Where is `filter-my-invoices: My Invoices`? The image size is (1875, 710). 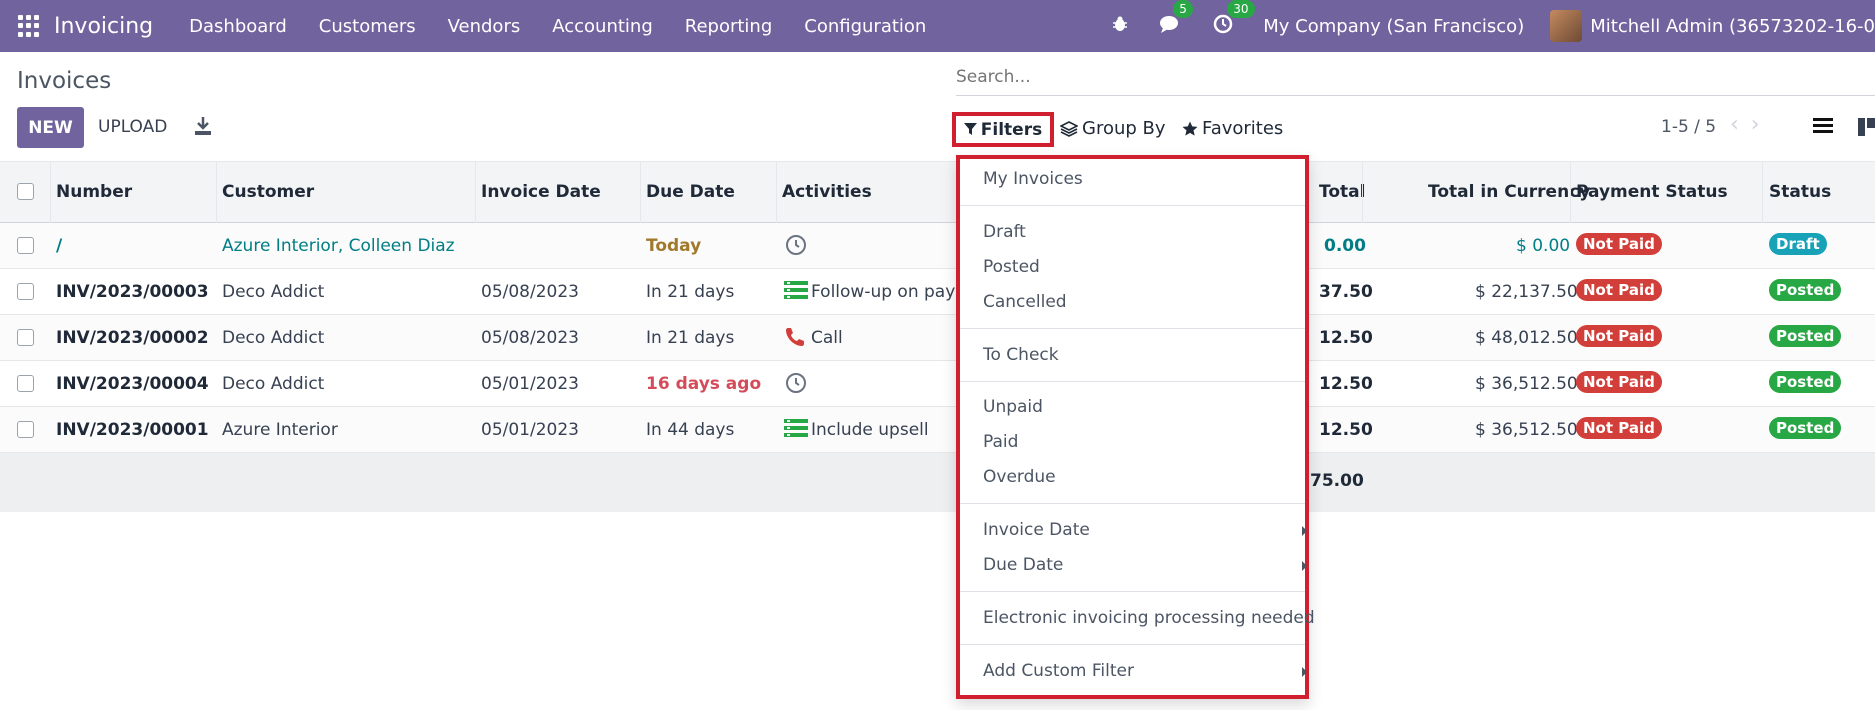 filter-my-invoices: My Invoices is located at coordinates (1033, 179).